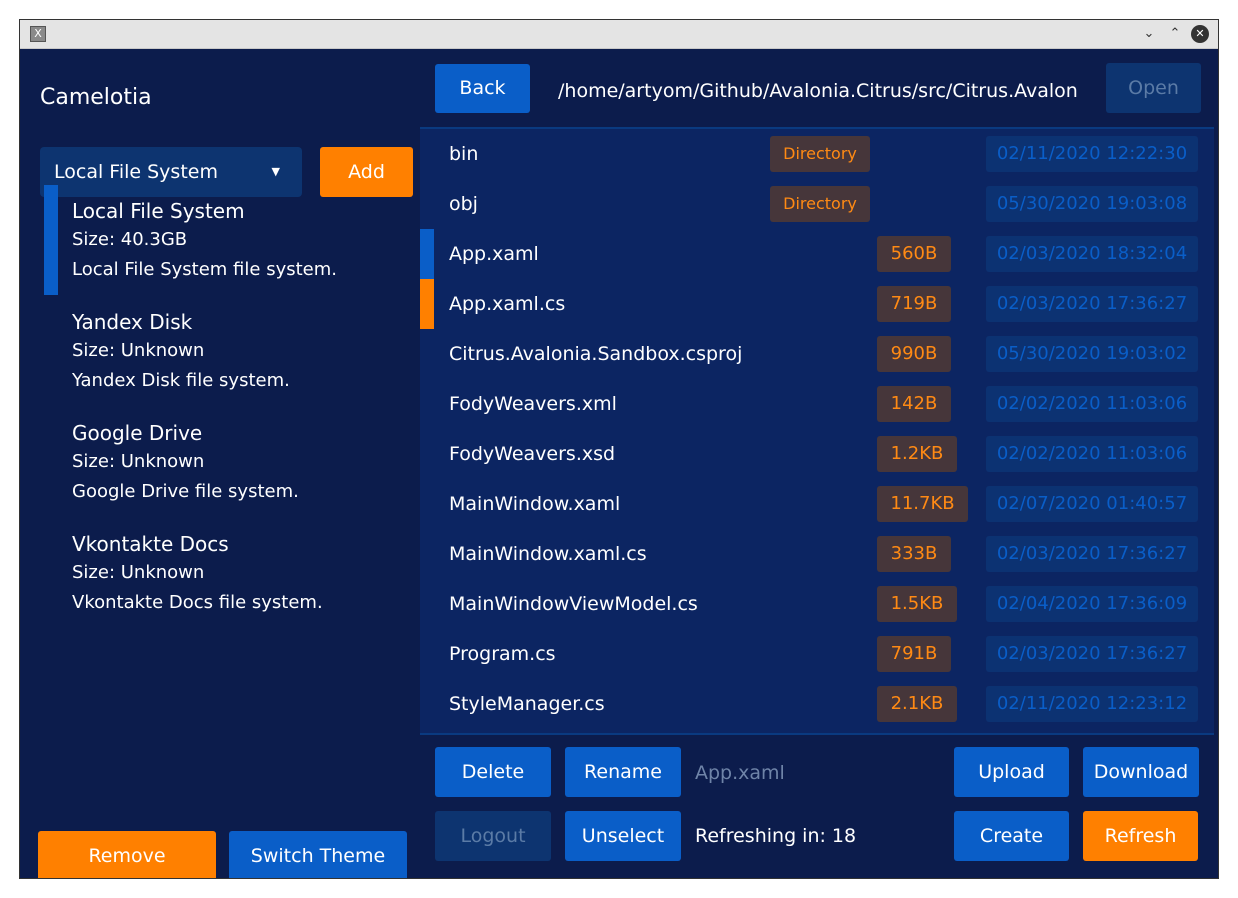 The width and height of the screenshot is (1238, 898). What do you see at coordinates (507, 304) in the screenshot?
I see `file-name: App.xaml.cs` at bounding box center [507, 304].